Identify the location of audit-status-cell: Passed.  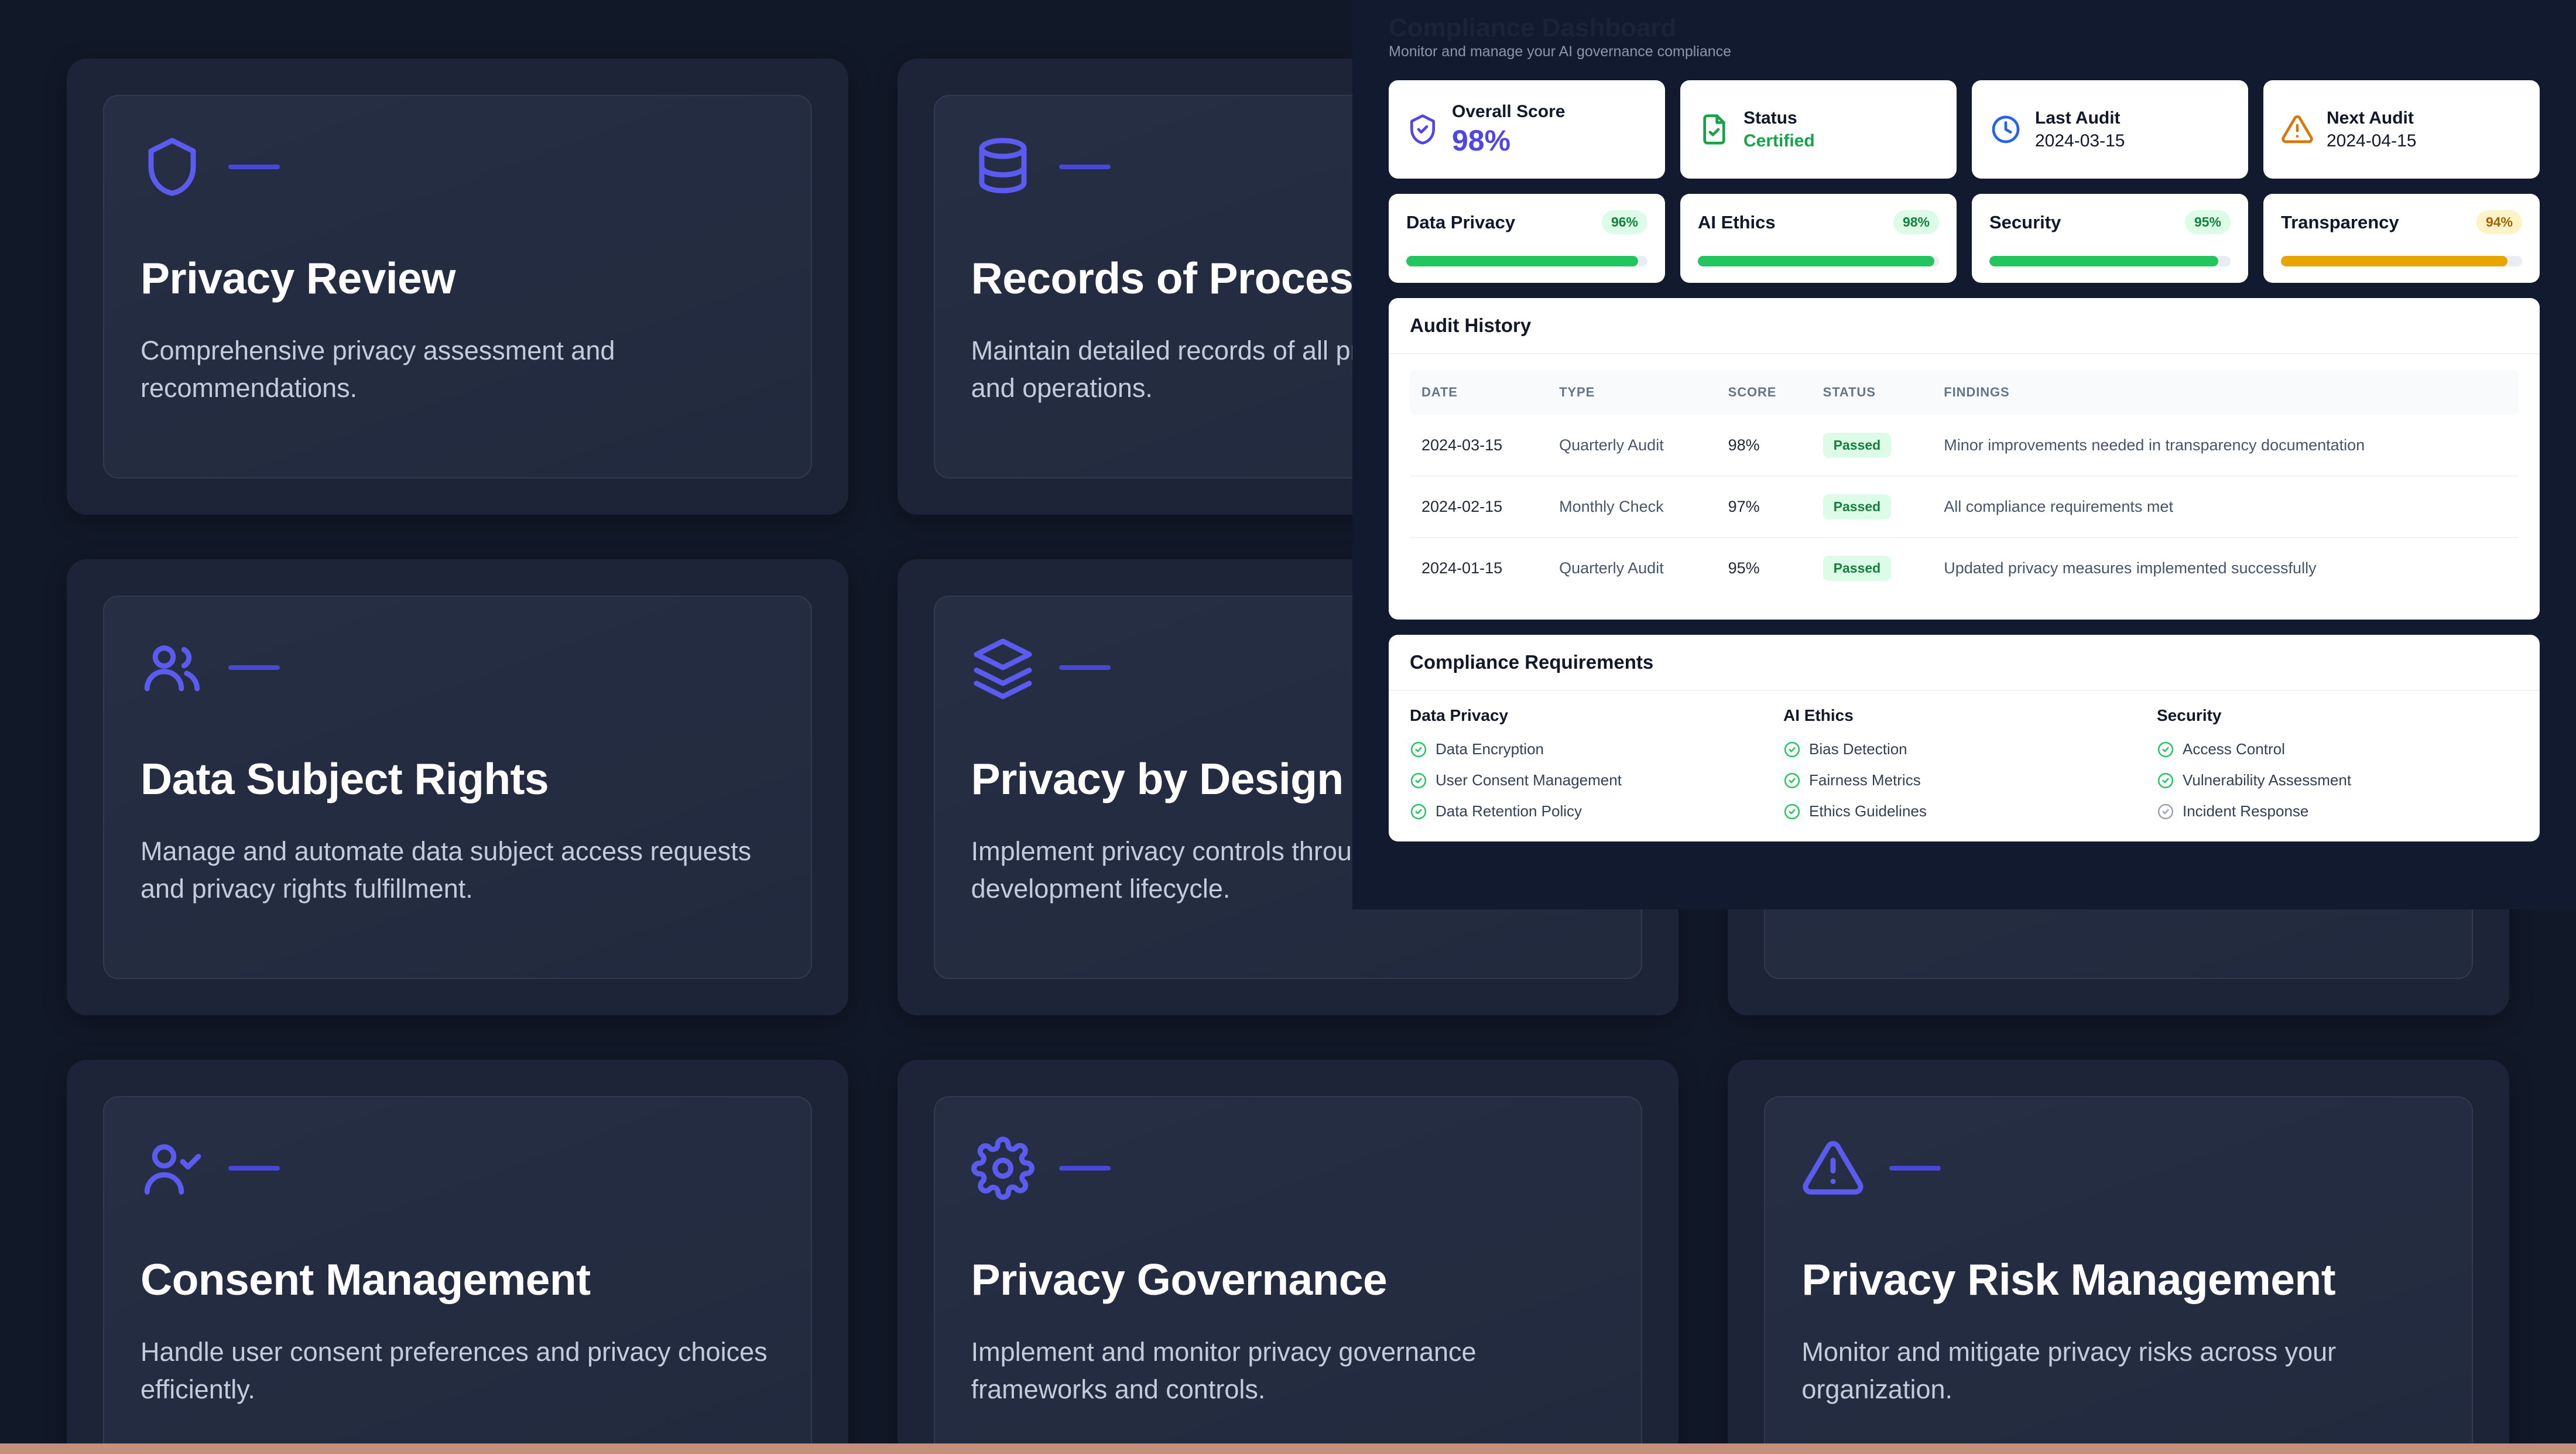
(1872, 507).